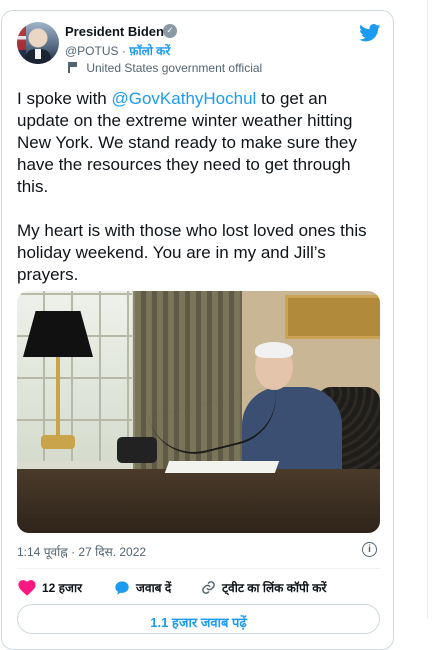 The image size is (437, 650). Describe the element at coordinates (58, 397) in the screenshot. I see `photo-lampstem` at that location.